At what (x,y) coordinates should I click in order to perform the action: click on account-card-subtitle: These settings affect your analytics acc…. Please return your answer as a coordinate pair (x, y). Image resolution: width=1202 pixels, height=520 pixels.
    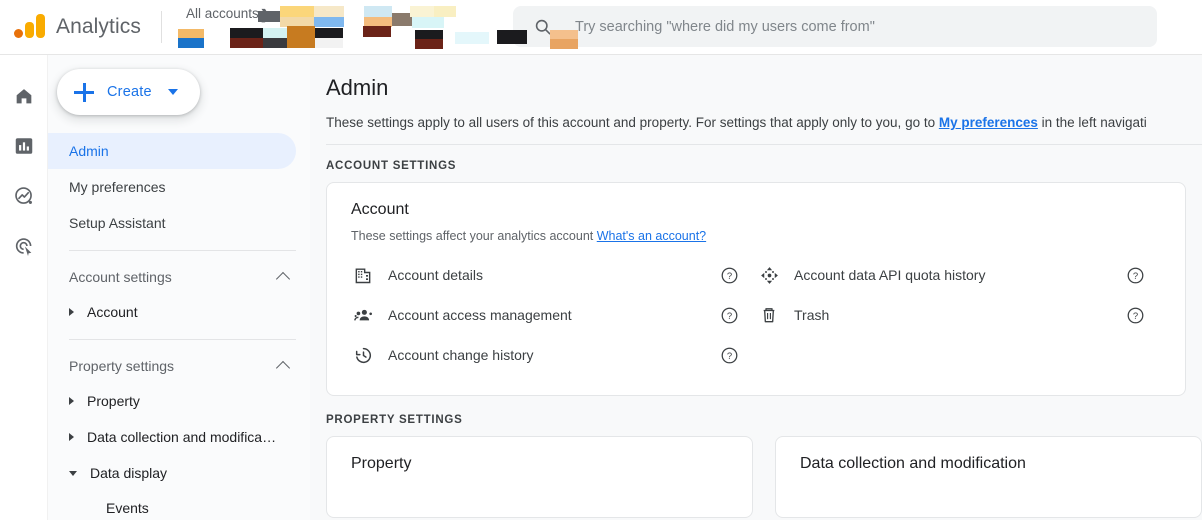
    Looking at the image, I should click on (757, 236).